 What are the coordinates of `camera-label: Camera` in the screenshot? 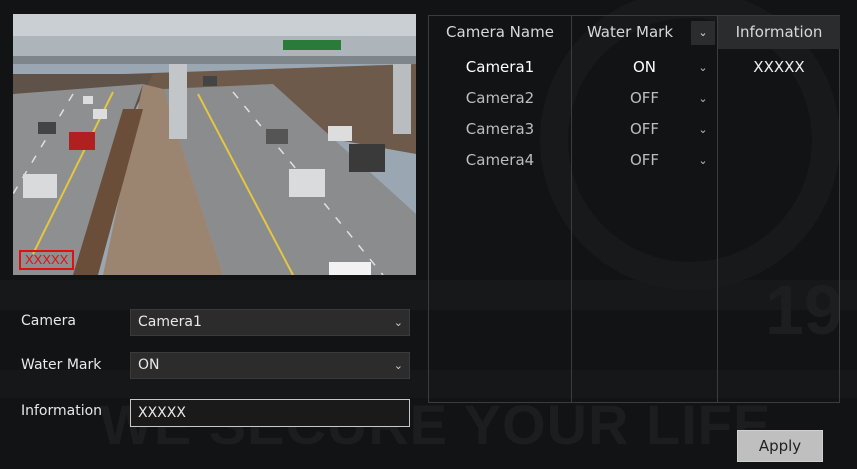 It's located at (48, 321).